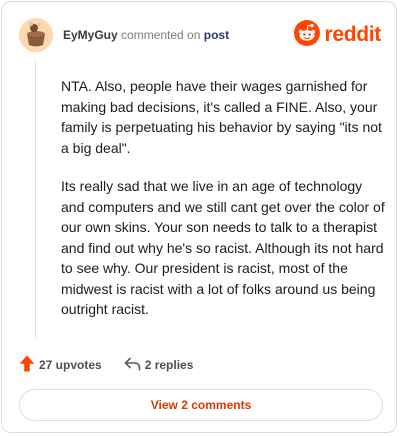 The width and height of the screenshot is (400, 436). I want to click on user-avatar, so click(36, 35).